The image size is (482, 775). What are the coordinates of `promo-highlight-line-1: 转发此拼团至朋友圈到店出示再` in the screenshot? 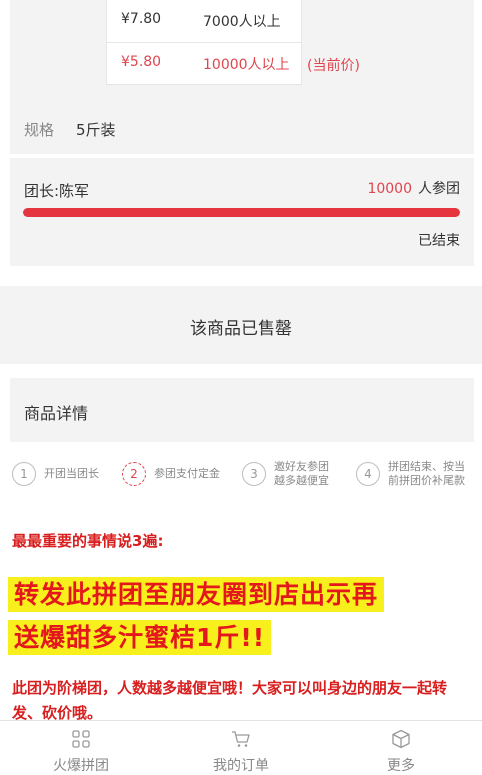 It's located at (196, 593).